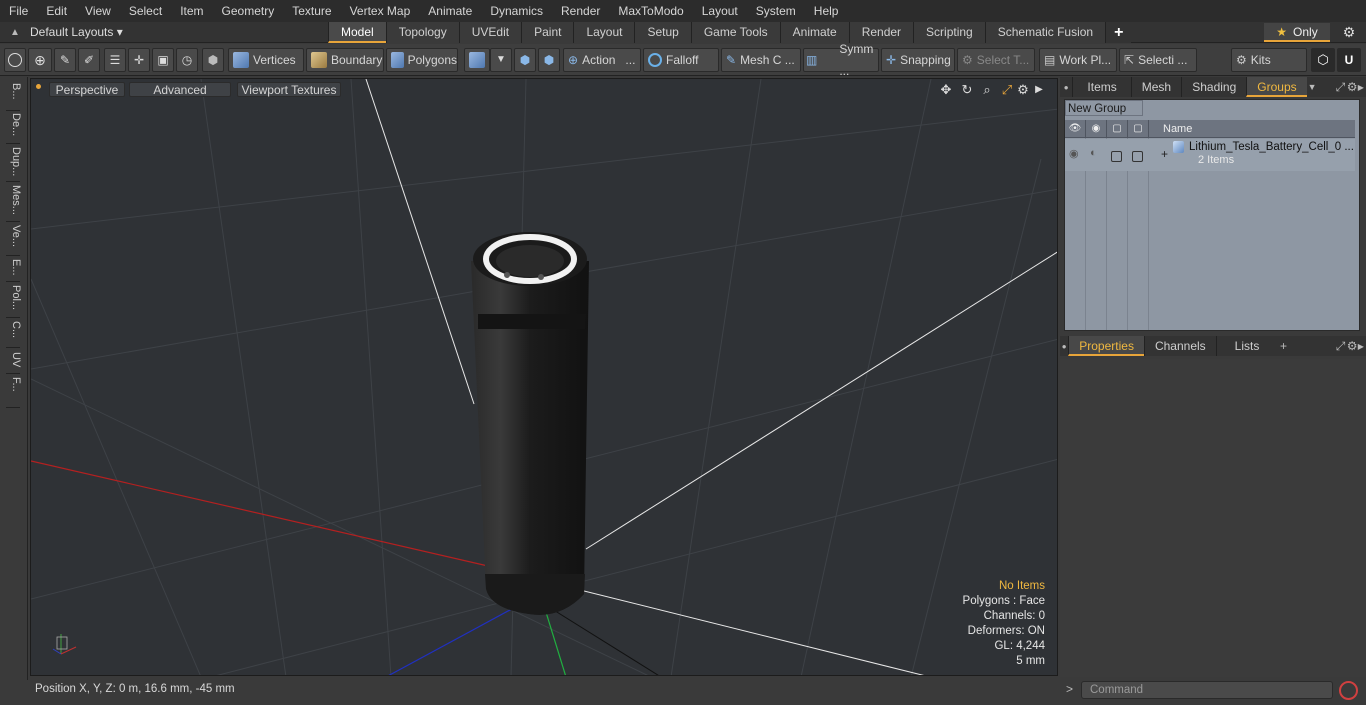  Describe the element at coordinates (604, 32) in the screenshot. I see `tab-layout: Layout` at that location.